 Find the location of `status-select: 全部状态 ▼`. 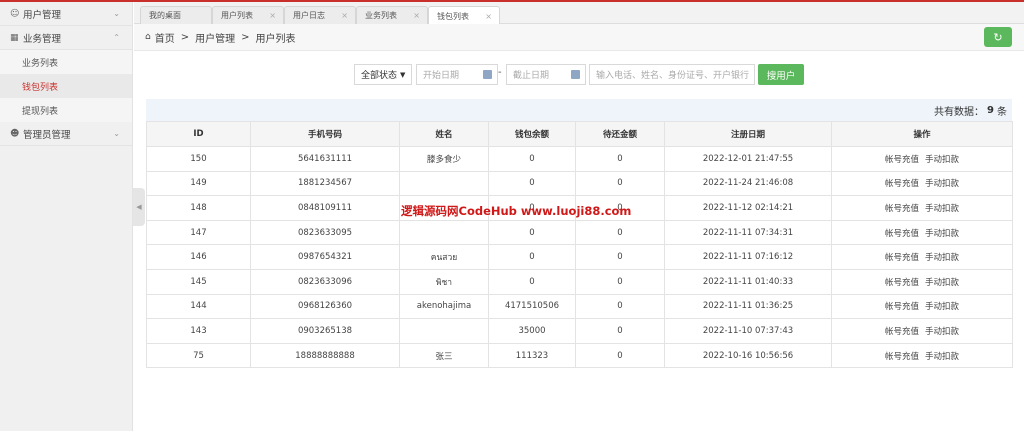

status-select: 全部状态 ▼ is located at coordinates (383, 74).